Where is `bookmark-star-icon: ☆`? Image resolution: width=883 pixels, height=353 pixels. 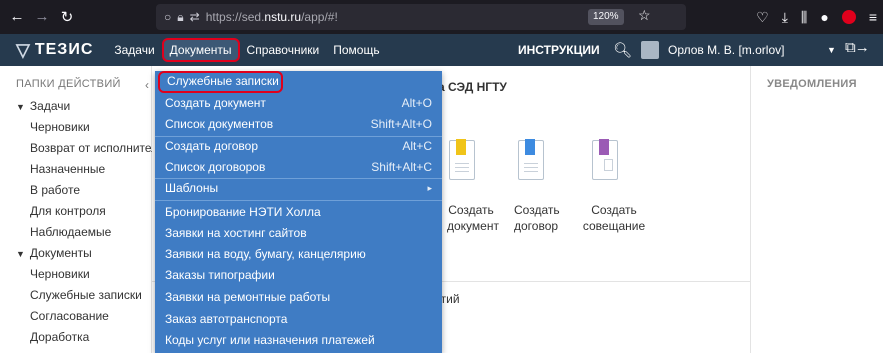
bookmark-star-icon: ☆ is located at coordinates (644, 15).